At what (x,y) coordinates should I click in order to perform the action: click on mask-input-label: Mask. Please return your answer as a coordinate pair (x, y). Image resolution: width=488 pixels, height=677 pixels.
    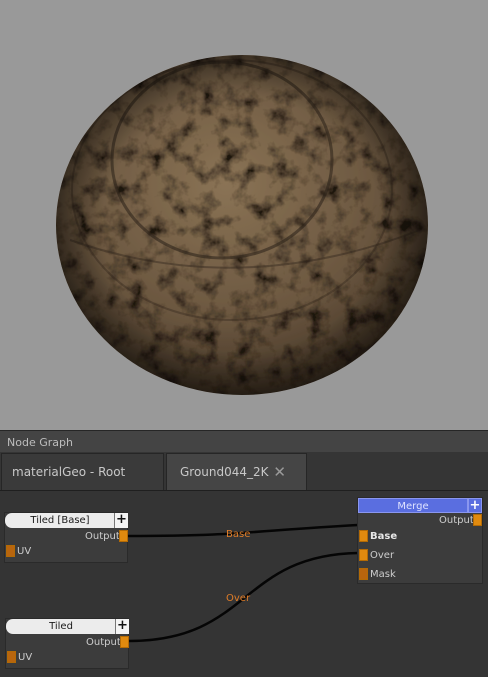
    Looking at the image, I should click on (383, 574).